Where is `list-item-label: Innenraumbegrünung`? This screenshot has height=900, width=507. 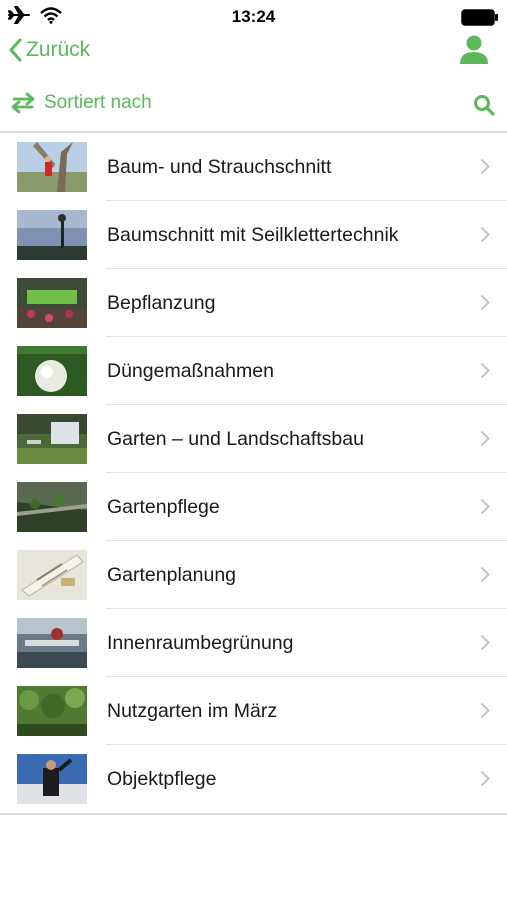
list-item-label: Innenraumbegrünung is located at coordinates (200, 643).